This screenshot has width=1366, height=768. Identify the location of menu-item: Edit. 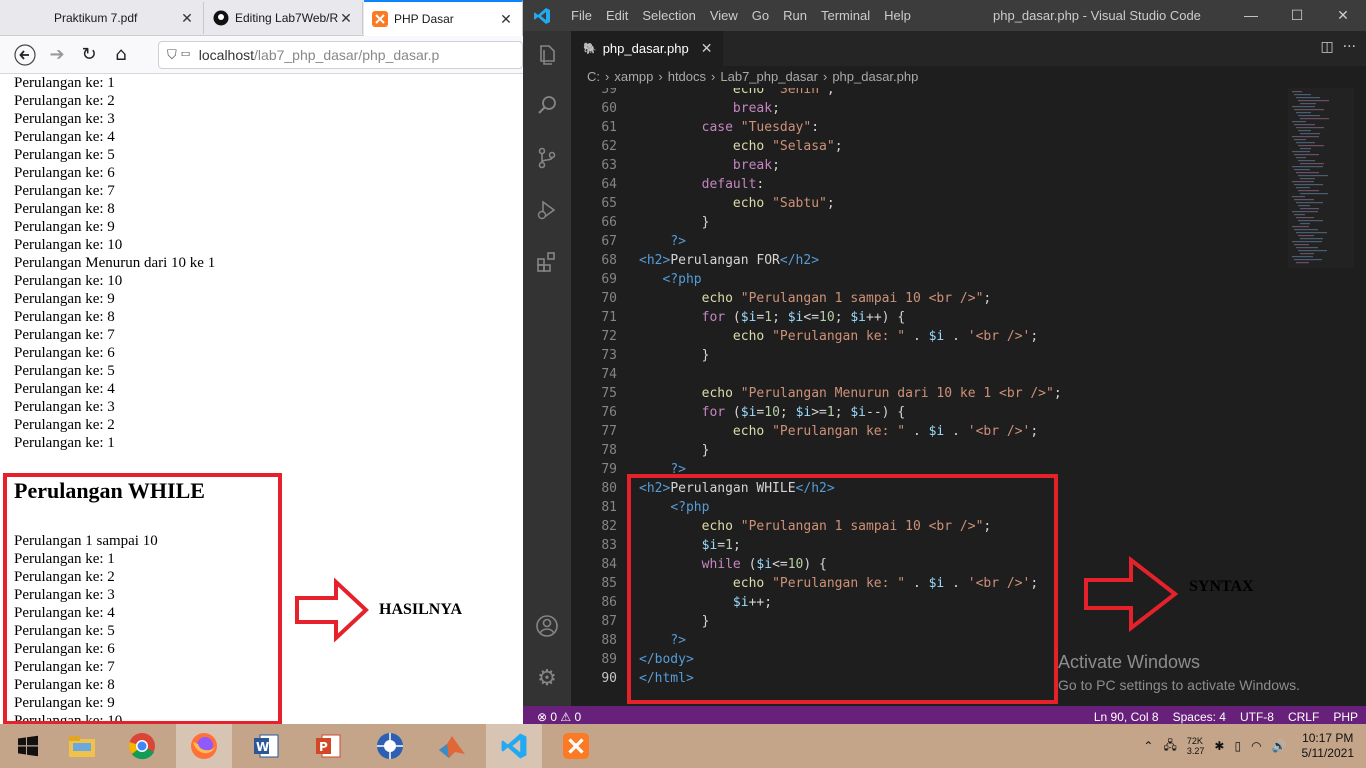
(617, 15).